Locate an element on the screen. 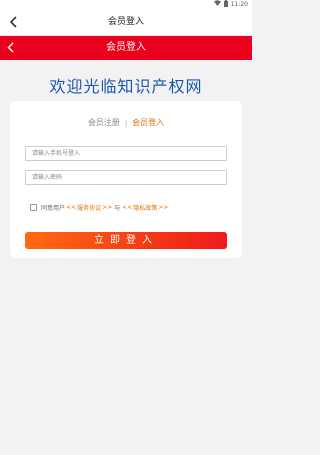  phone-input: 请输入手机号登入 is located at coordinates (126, 153).